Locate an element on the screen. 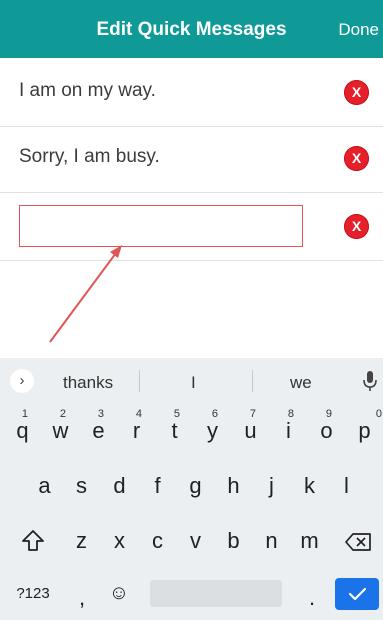 The height and width of the screenshot is (620, 383). key-v: v is located at coordinates (195, 541).